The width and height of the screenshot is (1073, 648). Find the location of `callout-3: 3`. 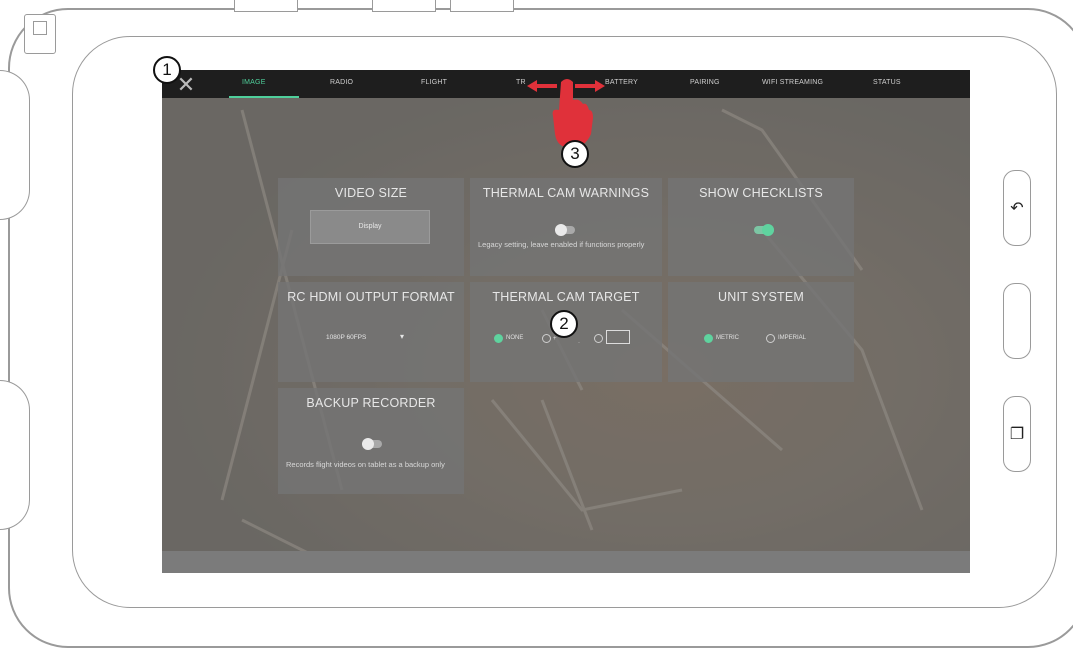

callout-3: 3 is located at coordinates (575, 154).